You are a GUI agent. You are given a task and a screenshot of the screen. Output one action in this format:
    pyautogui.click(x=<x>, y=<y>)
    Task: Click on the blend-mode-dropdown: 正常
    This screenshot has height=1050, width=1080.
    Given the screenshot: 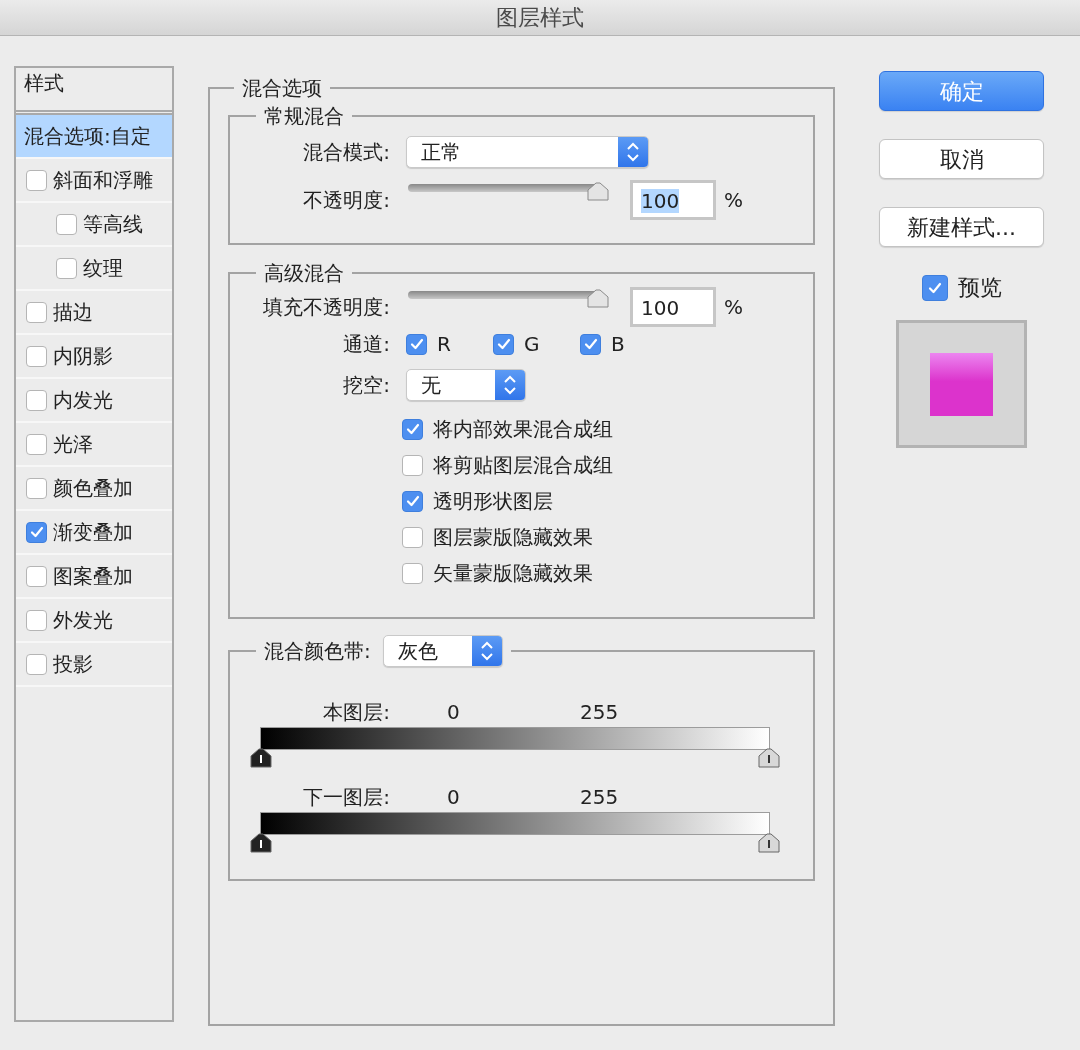 What is the action you would take?
    pyautogui.click(x=527, y=152)
    